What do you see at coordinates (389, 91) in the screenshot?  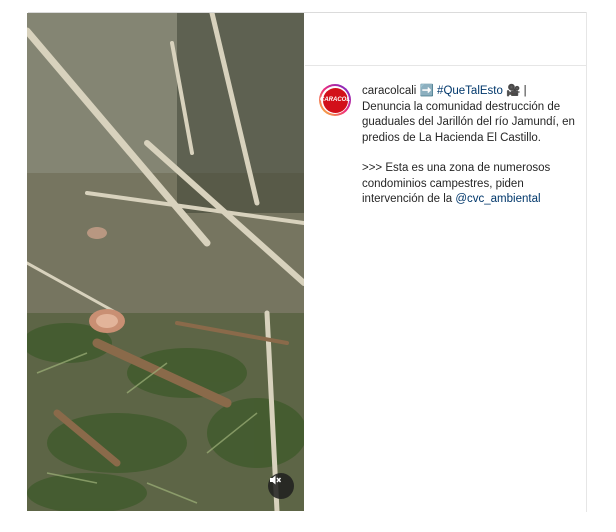 I see `username-link: caracolcali` at bounding box center [389, 91].